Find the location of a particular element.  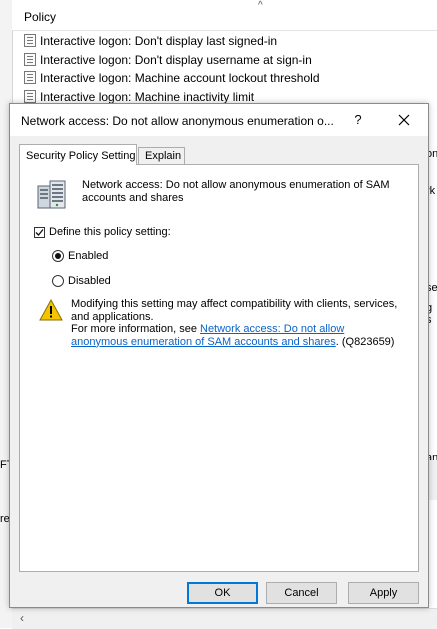

close-icon is located at coordinates (404, 120).